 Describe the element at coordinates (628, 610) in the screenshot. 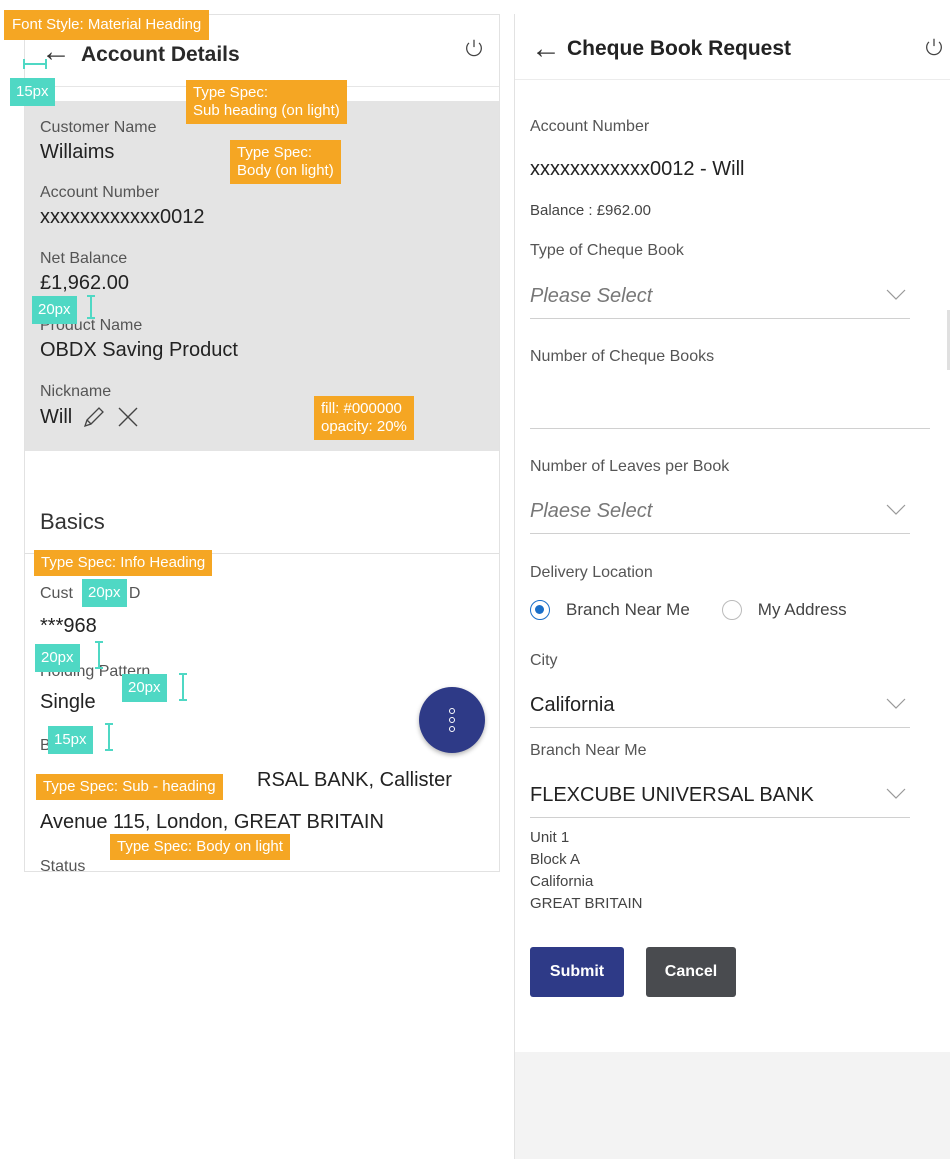

I see `radio-branch-label: Branch Near Me` at that location.